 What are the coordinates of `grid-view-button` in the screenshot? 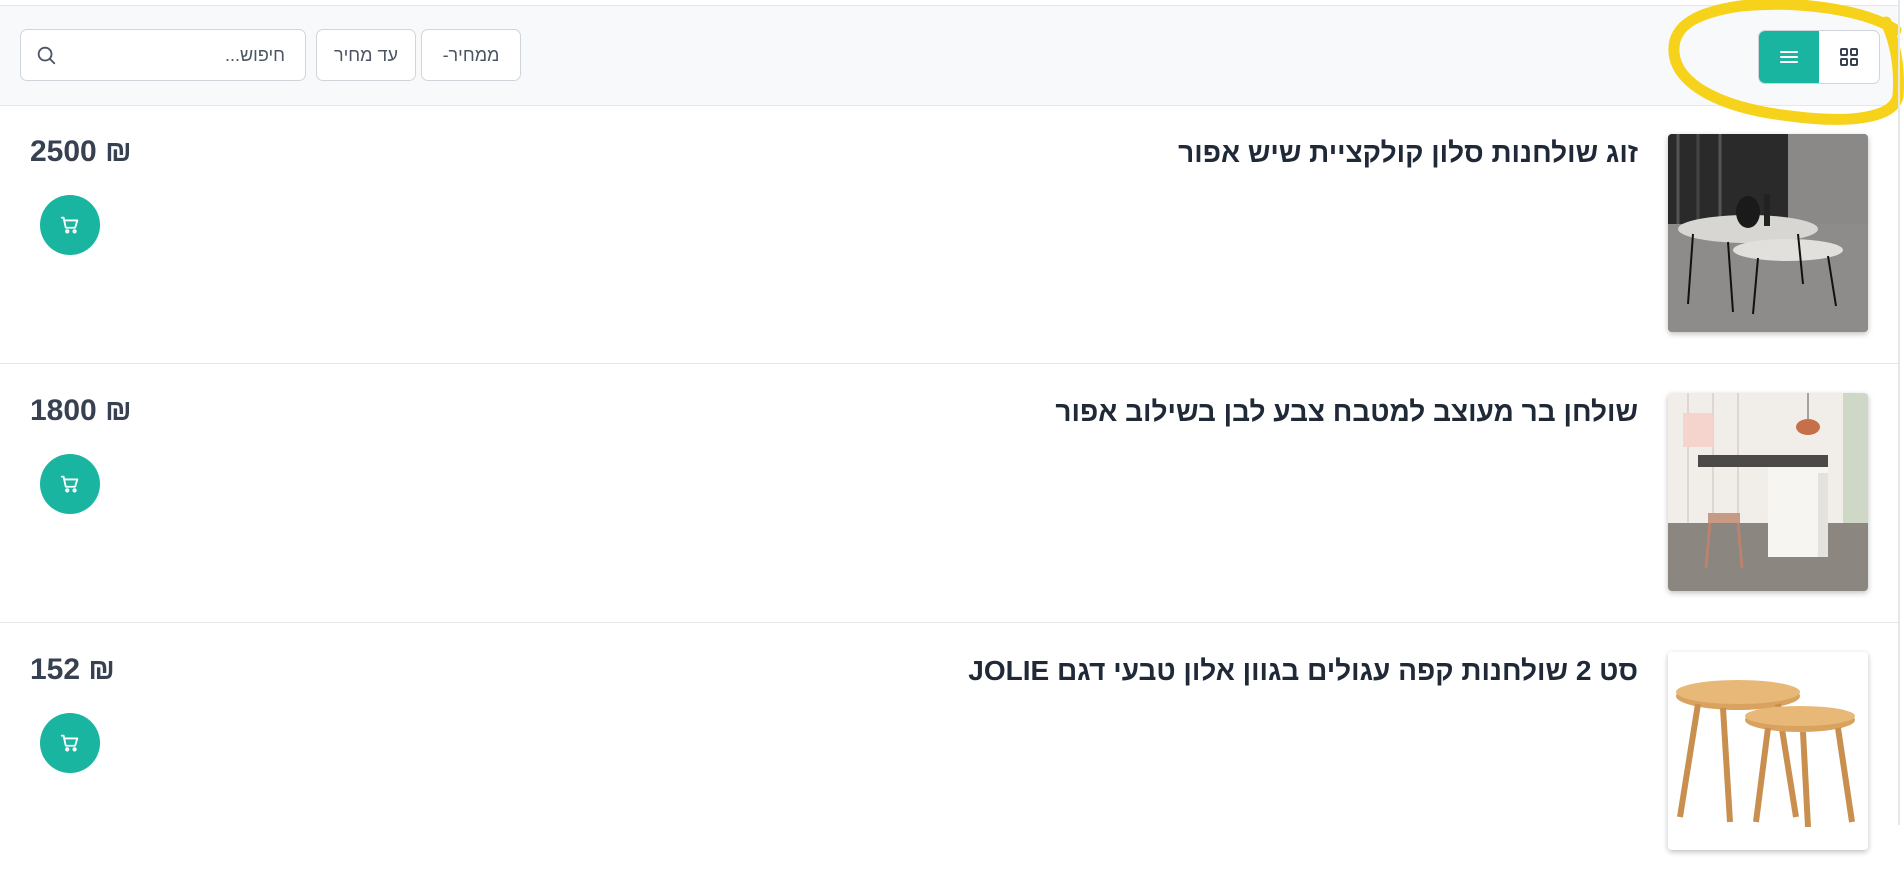 It's located at (1849, 57).